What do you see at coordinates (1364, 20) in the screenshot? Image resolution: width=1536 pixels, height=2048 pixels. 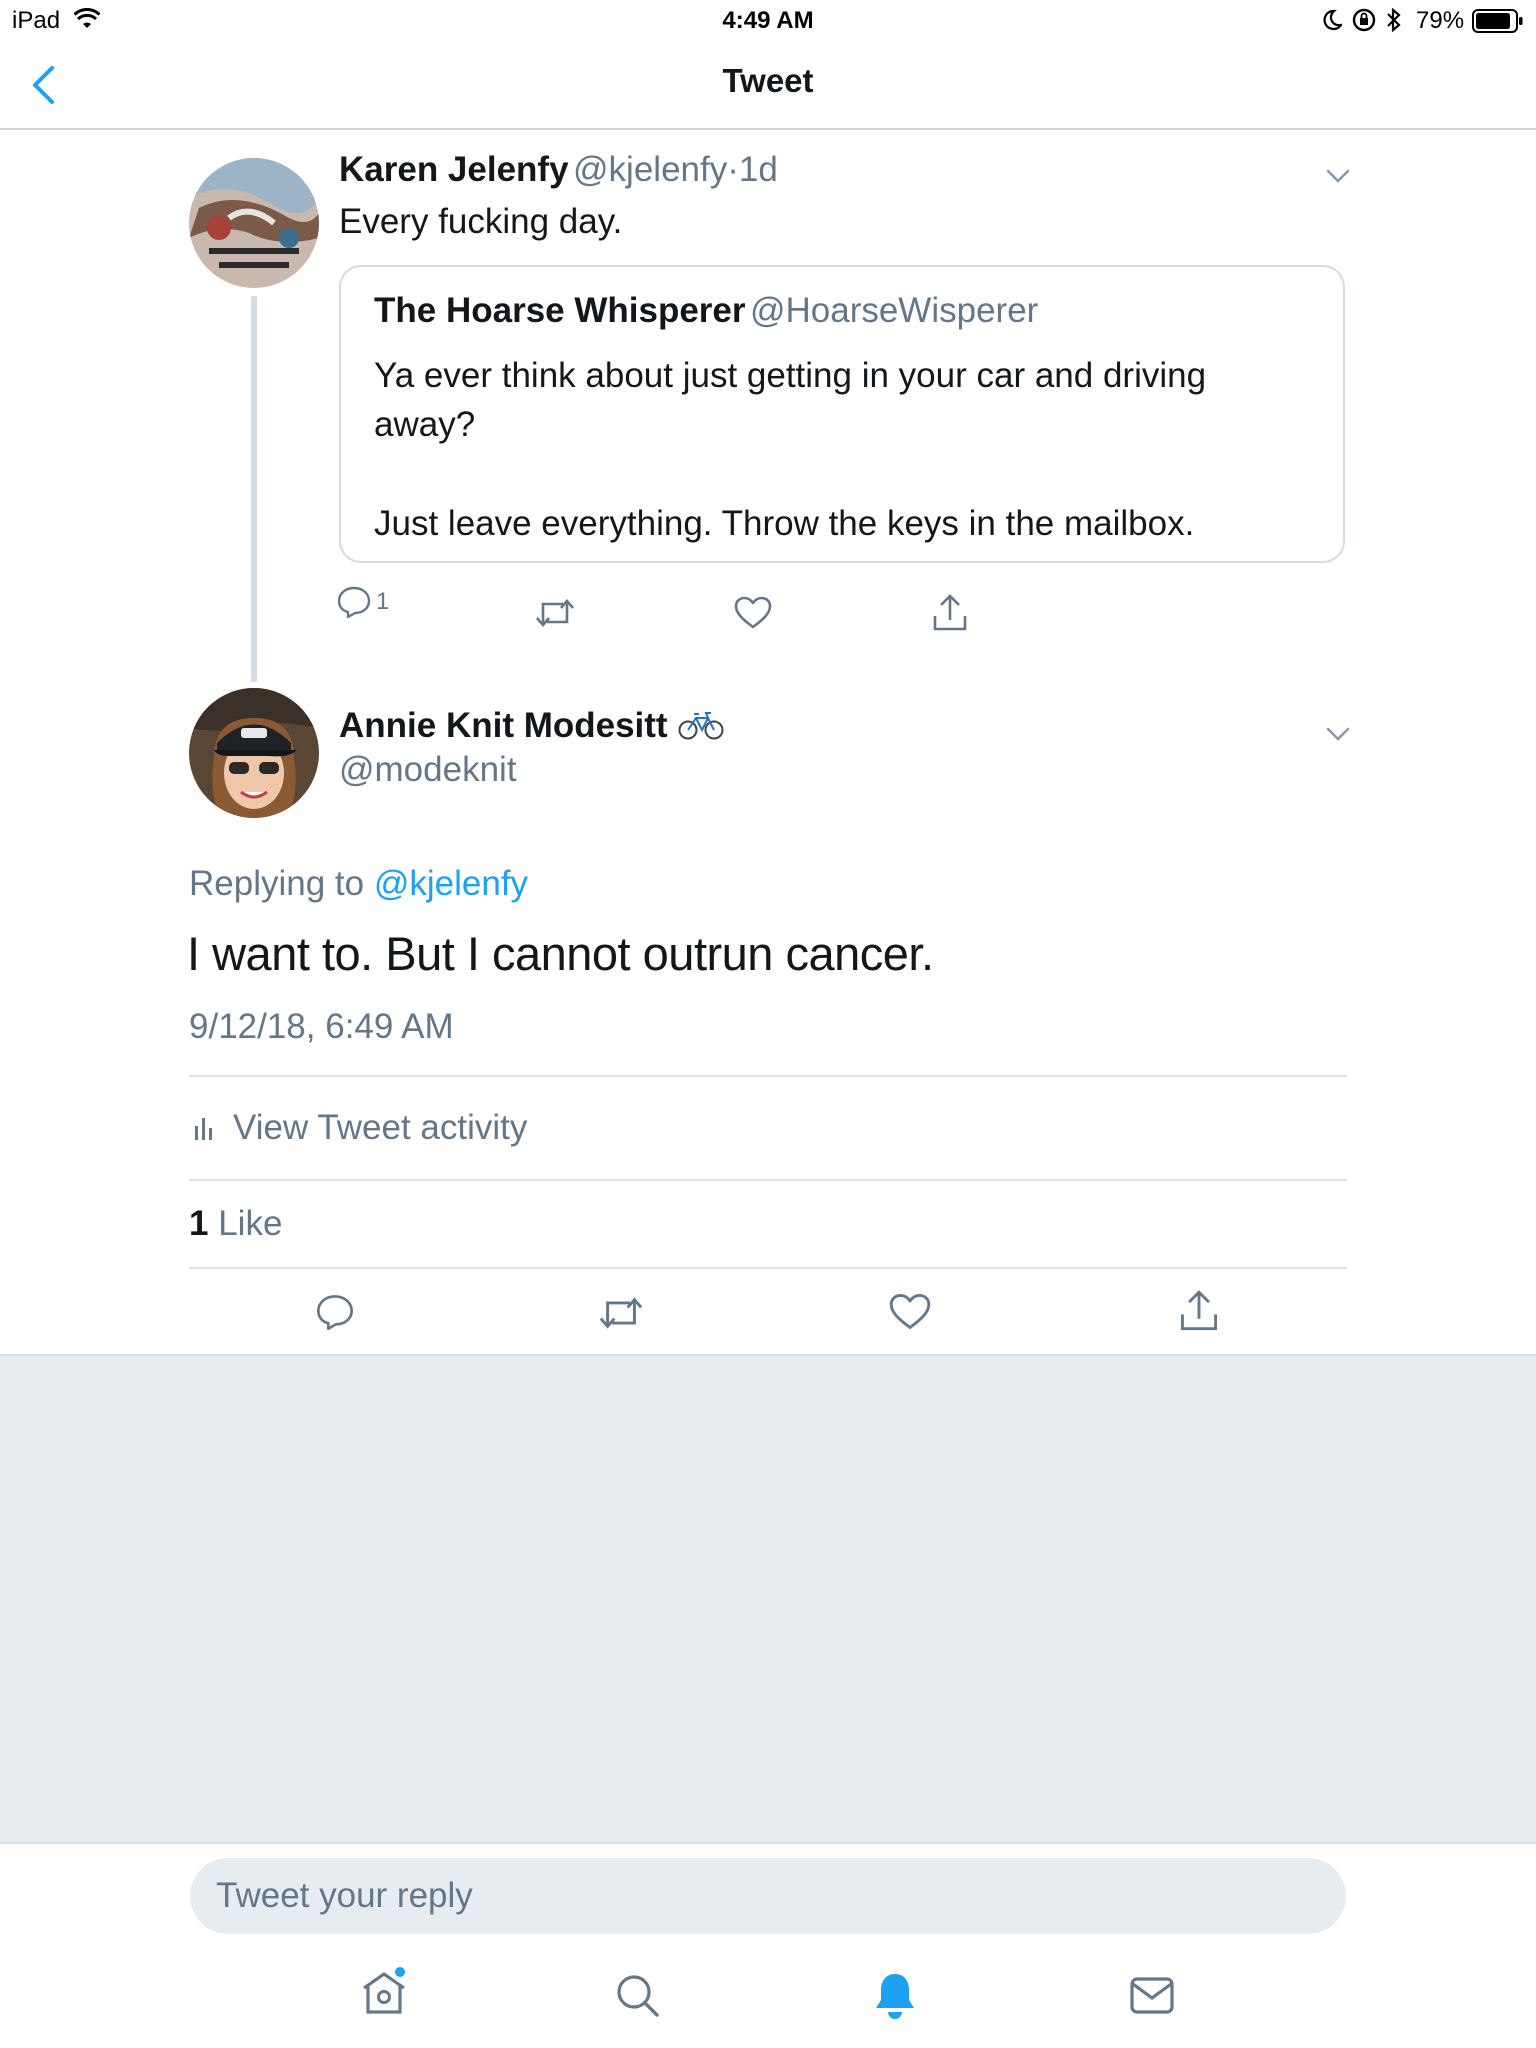 I see `rotation-lock-icon` at bounding box center [1364, 20].